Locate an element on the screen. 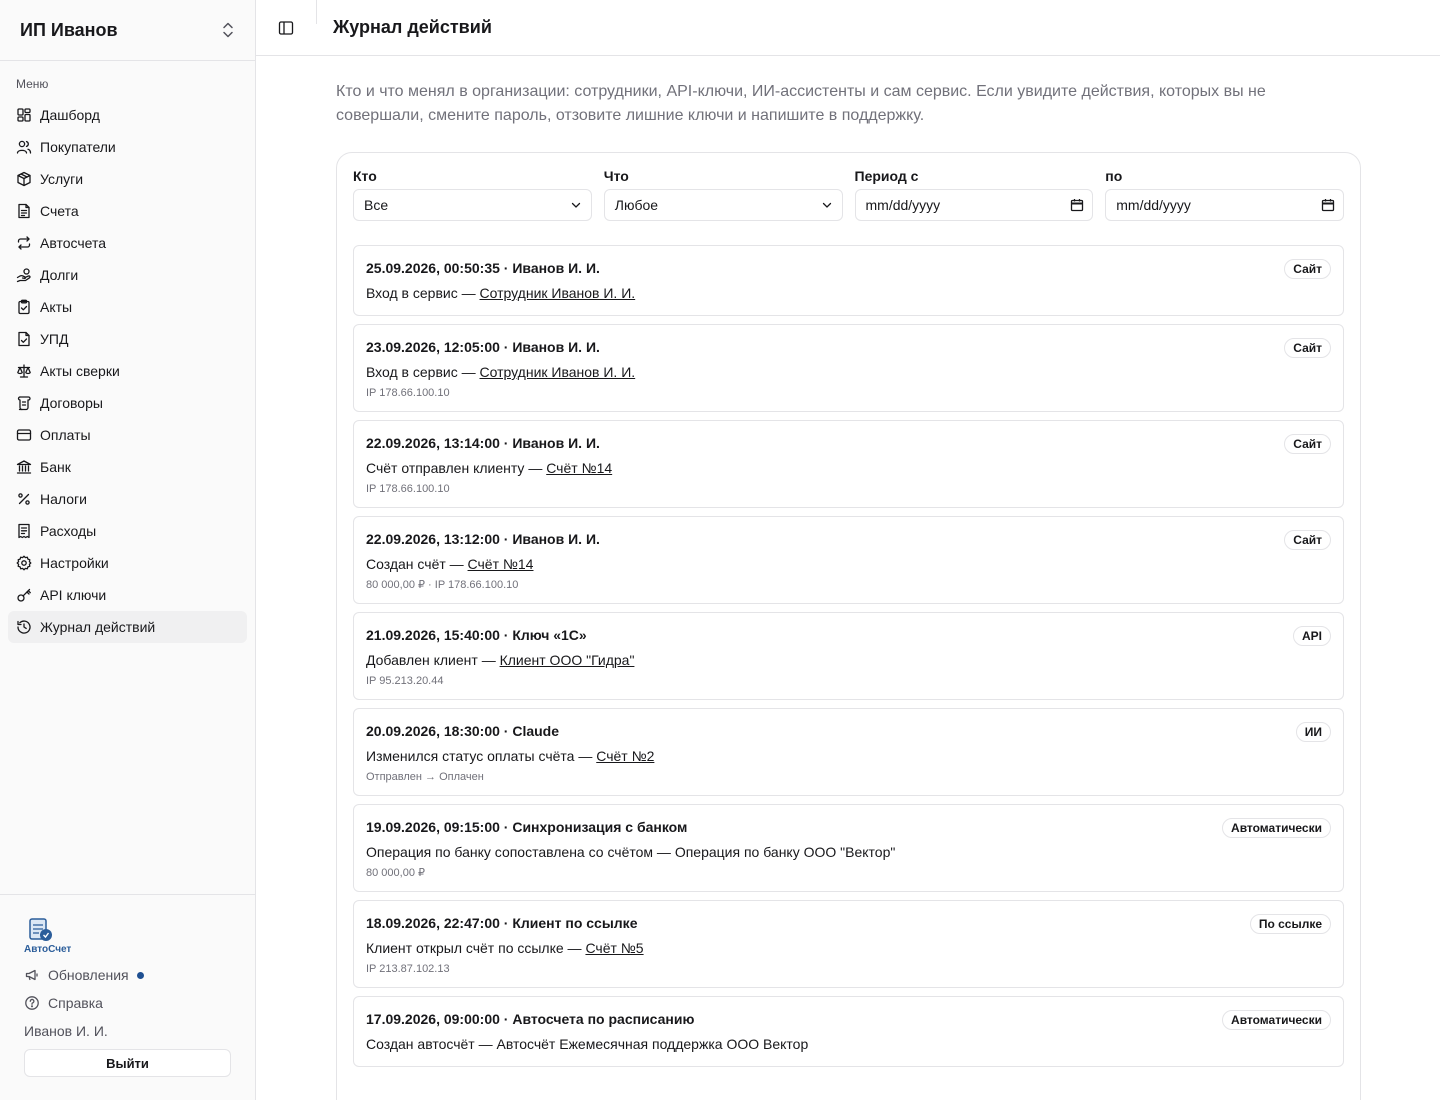  sidebar-item-2: Услуги is located at coordinates (127, 179).